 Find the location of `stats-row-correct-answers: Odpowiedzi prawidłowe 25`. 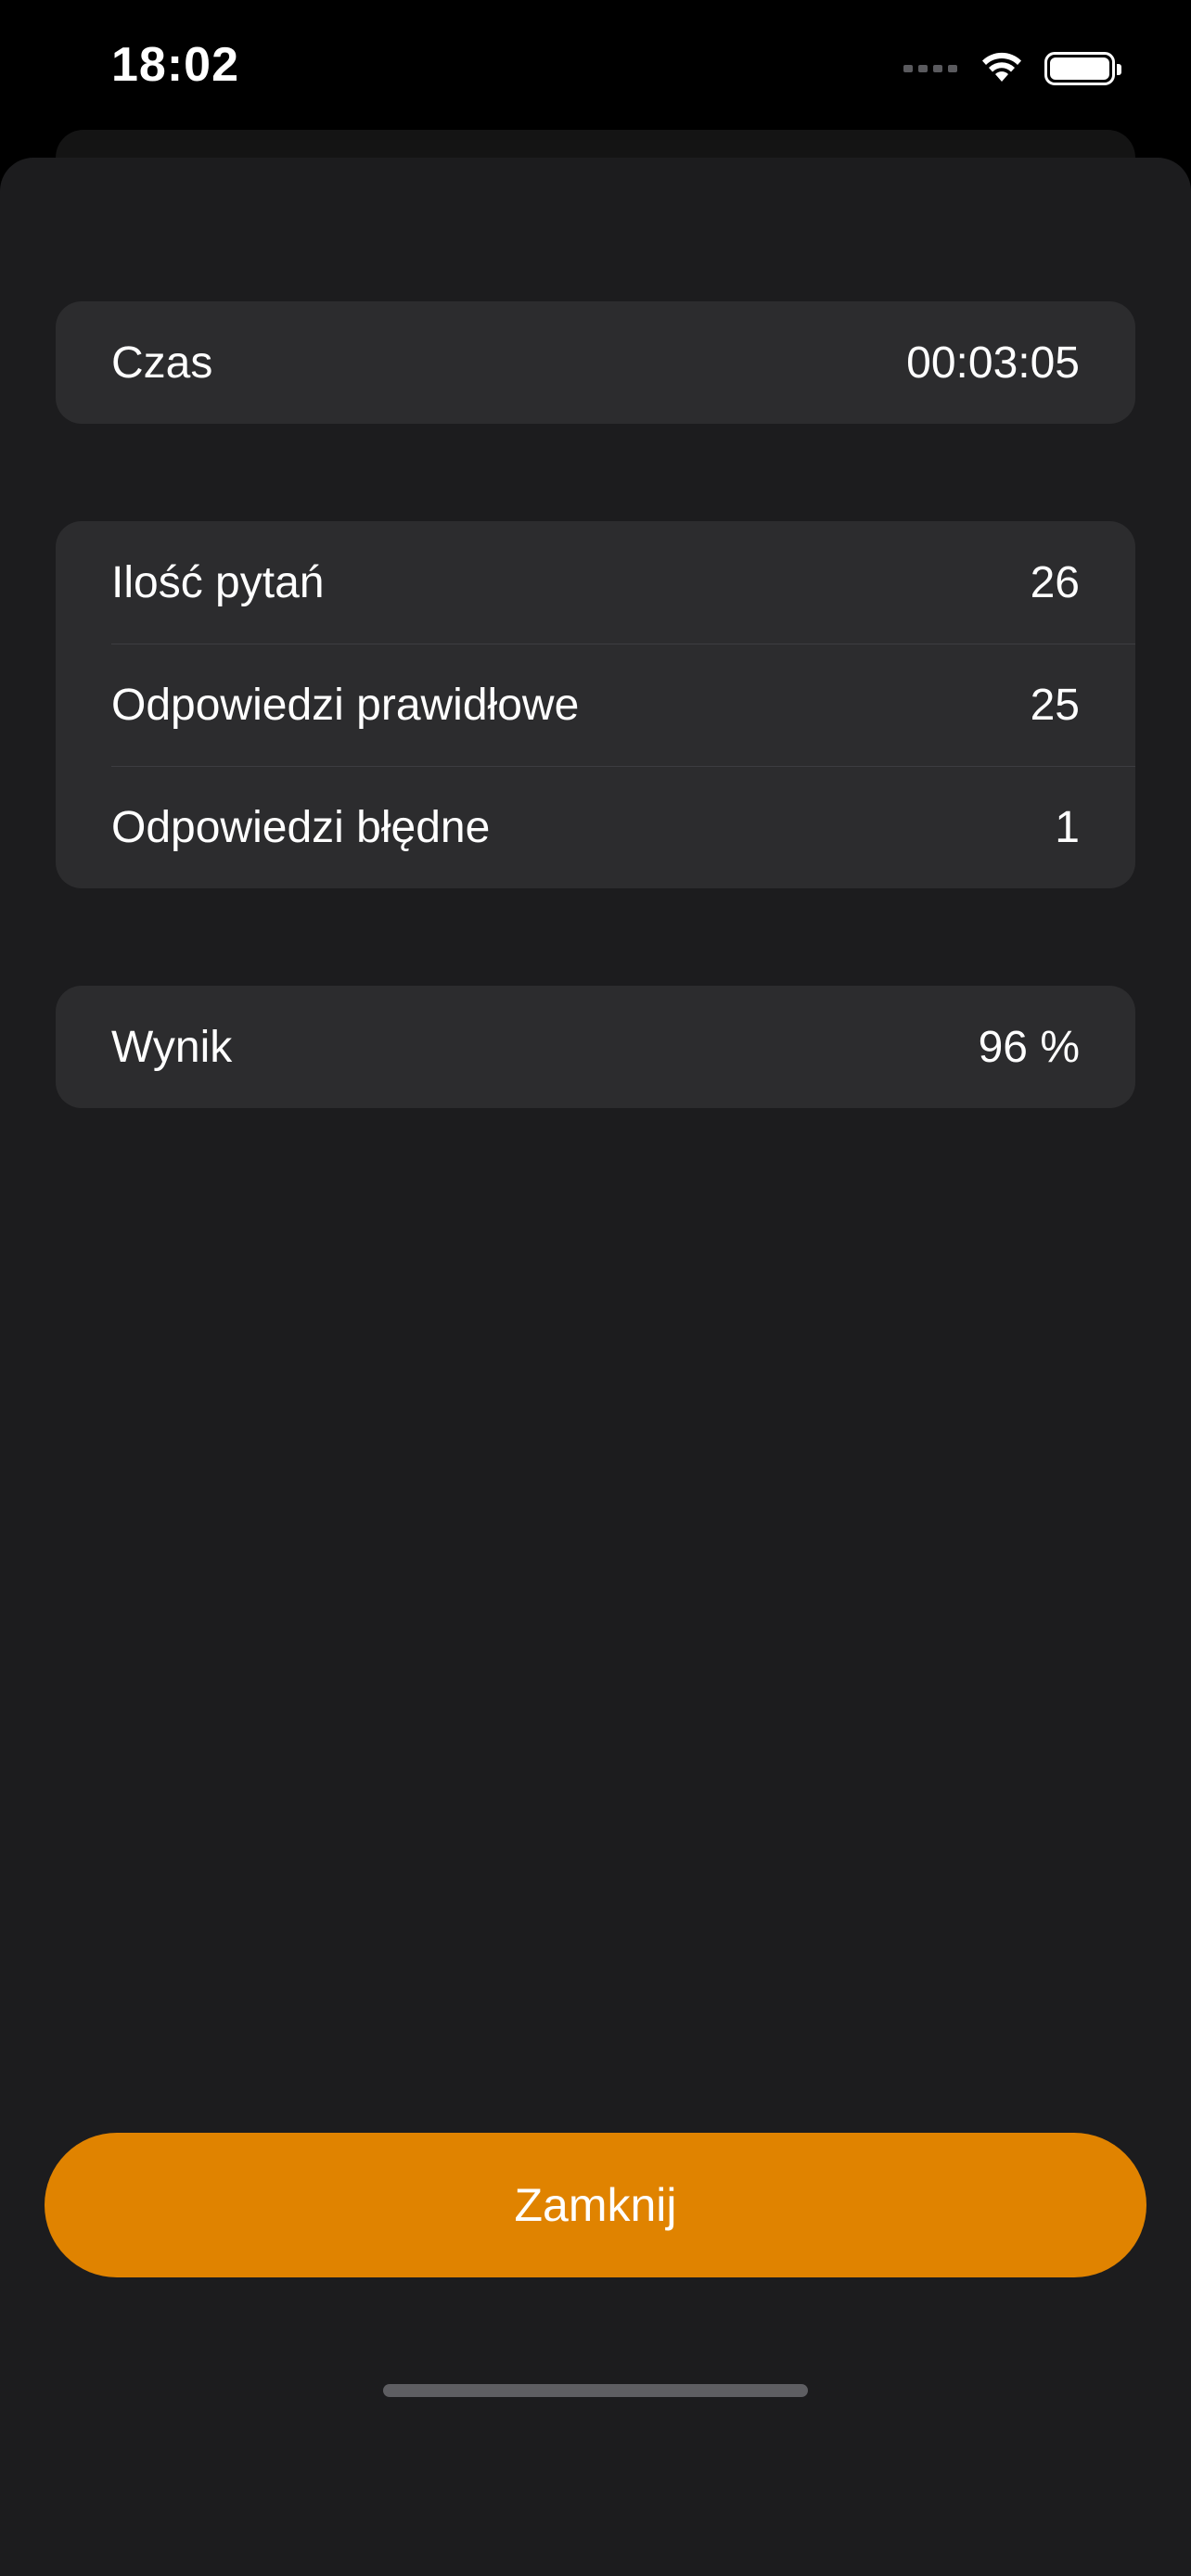

stats-row-correct-answers: Odpowiedzi prawidłowe 25 is located at coordinates (595, 705).